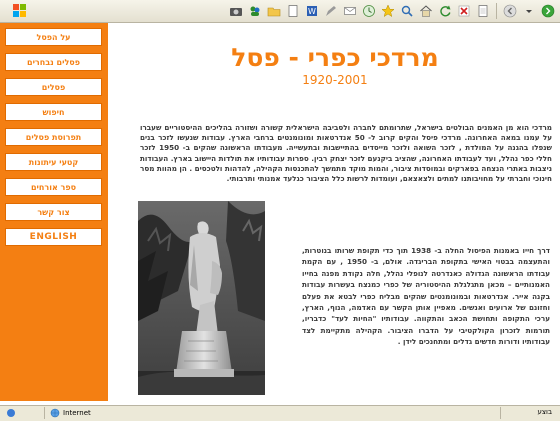 This screenshot has width=560, height=421. Describe the element at coordinates (274, 11) in the screenshot. I see `folder-icon` at that location.